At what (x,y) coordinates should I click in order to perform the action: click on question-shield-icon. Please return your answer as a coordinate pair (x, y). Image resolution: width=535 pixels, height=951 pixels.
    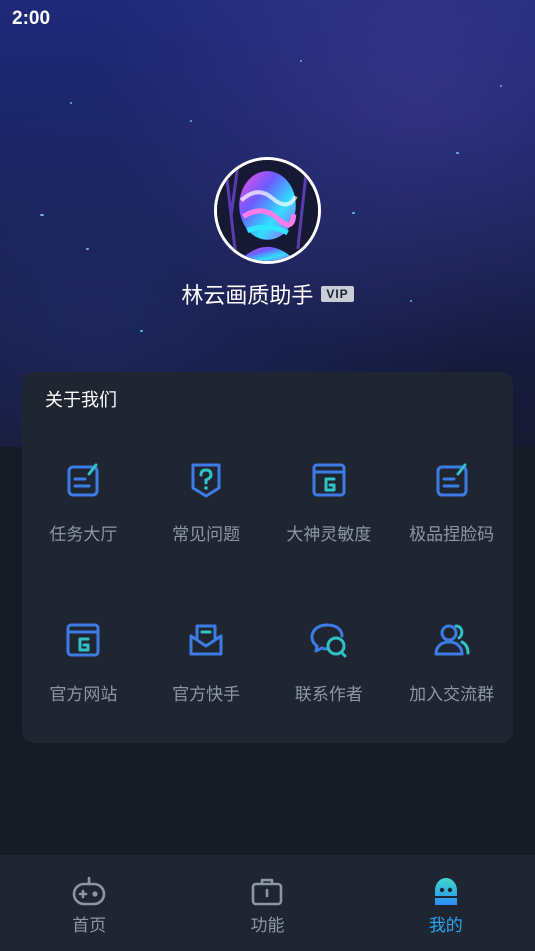
    Looking at the image, I should click on (206, 480).